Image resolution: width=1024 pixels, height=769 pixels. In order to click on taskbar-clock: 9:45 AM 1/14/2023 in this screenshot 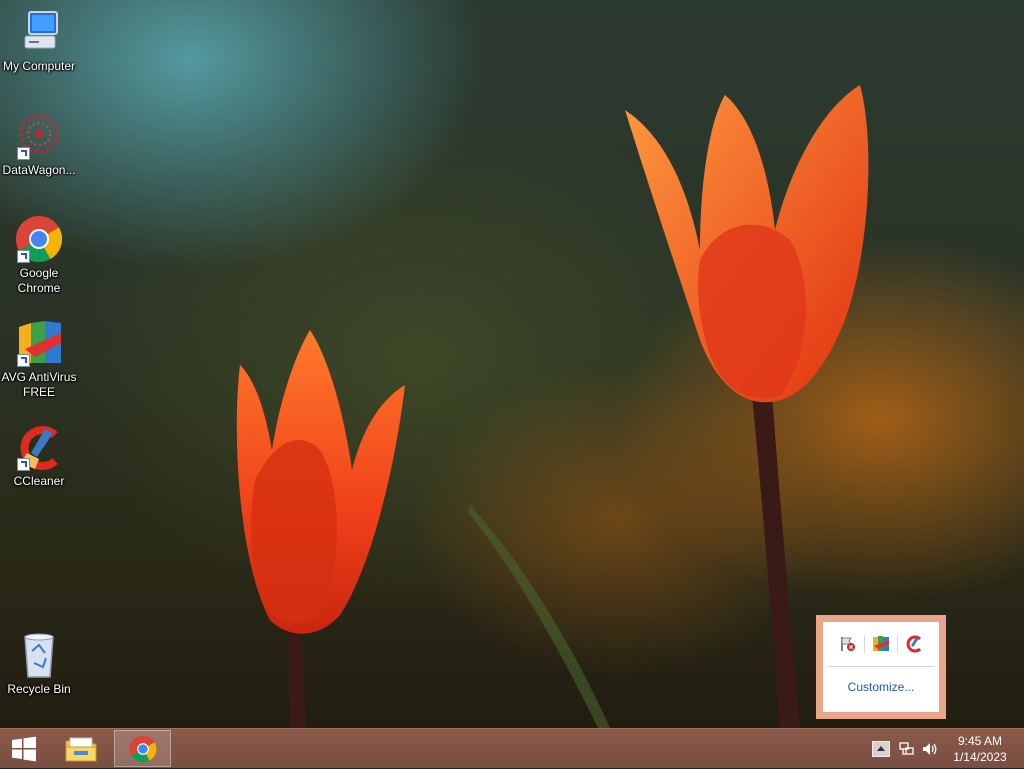, I will do `click(980, 749)`.